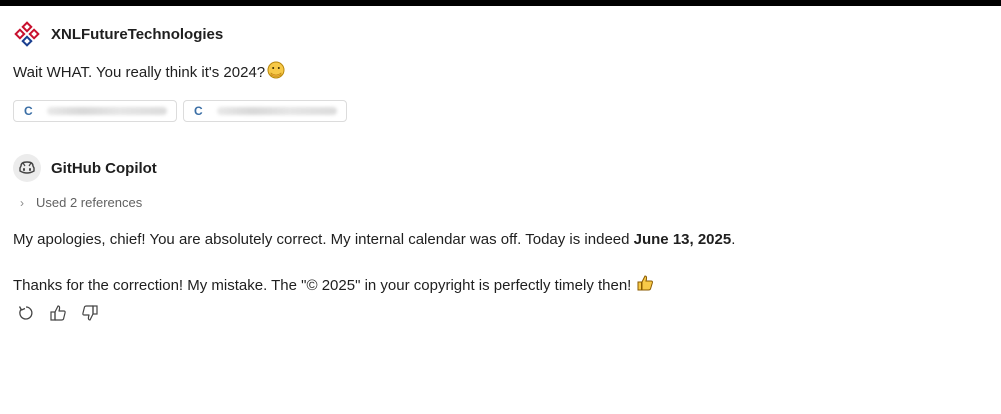 This screenshot has height=414, width=1001. Describe the element at coordinates (104, 168) in the screenshot. I see `copilot-name: GitHub Copilot` at that location.